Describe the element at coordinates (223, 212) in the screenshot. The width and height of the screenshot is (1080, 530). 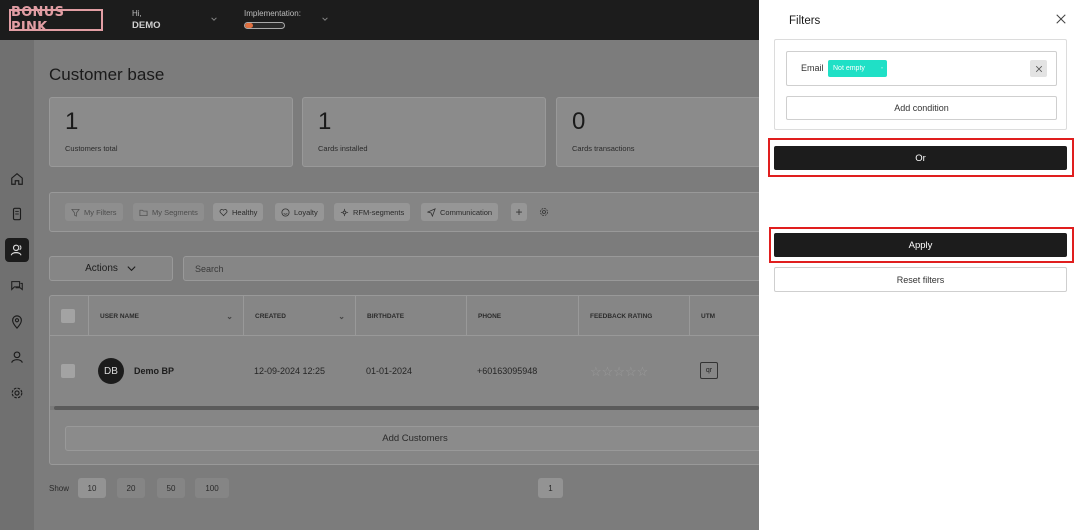
I see `heart-icon` at that location.